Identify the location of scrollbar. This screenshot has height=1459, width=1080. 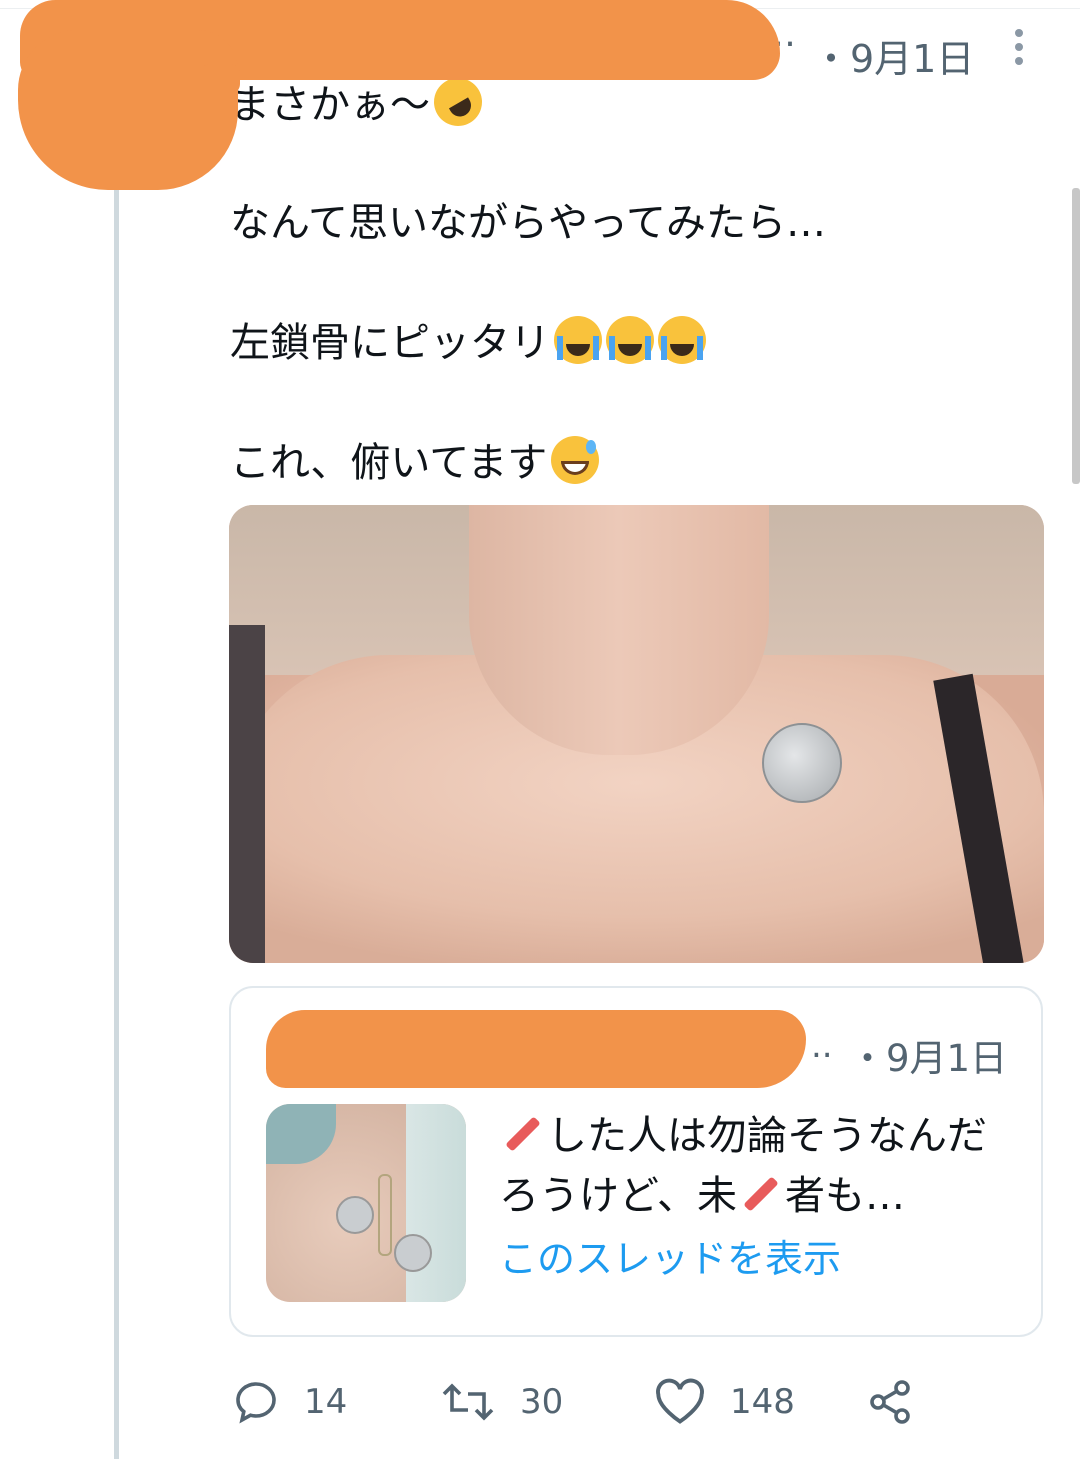
(1076, 336).